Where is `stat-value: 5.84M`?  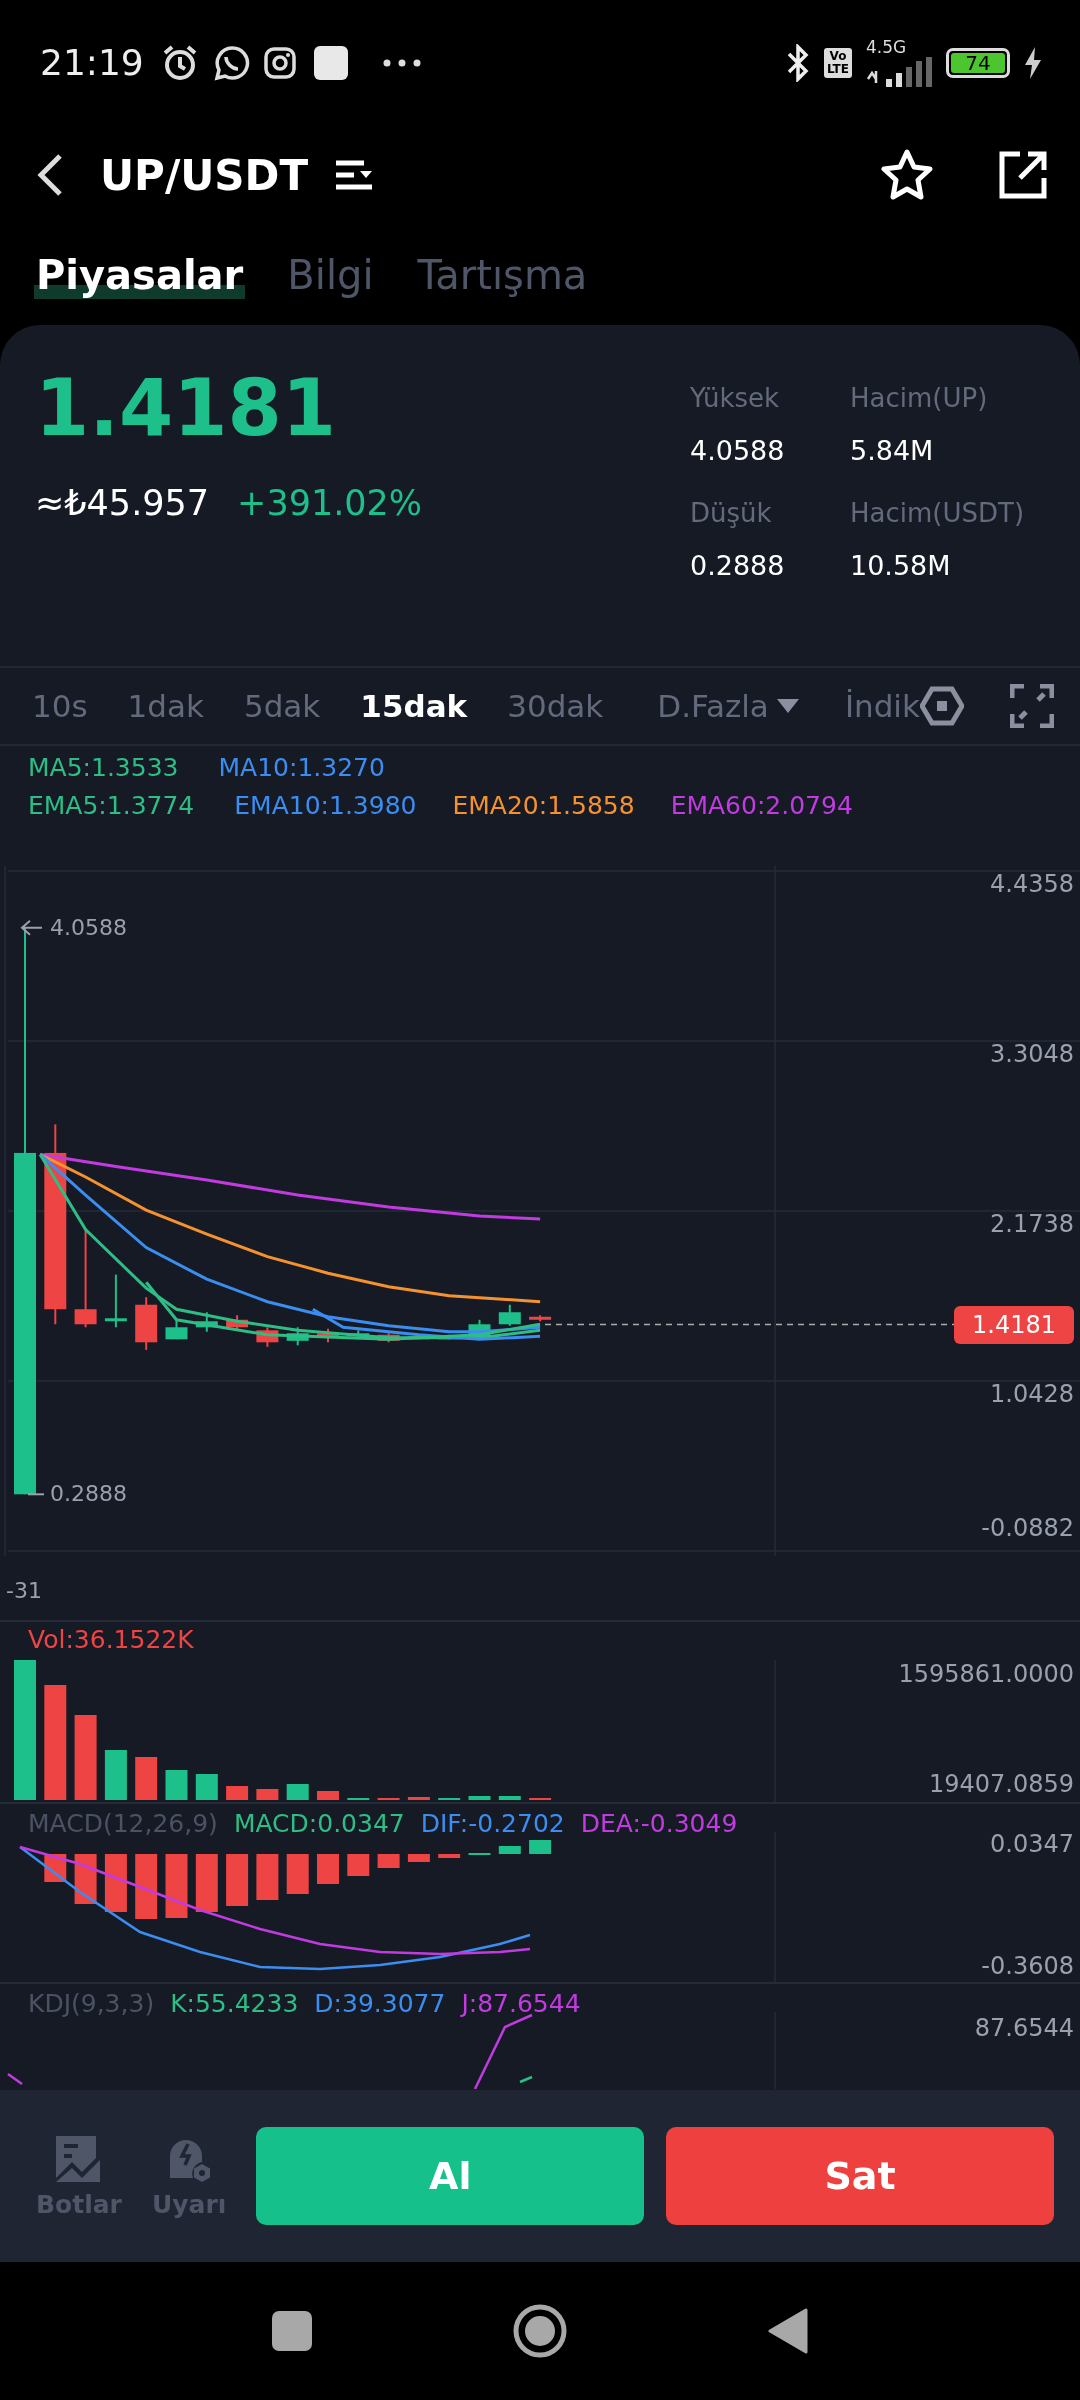
stat-value: 5.84M is located at coordinates (892, 450).